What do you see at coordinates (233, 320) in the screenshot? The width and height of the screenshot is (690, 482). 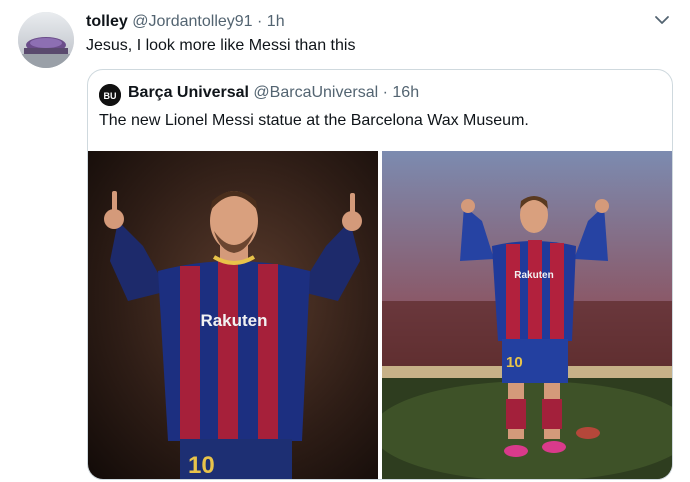 I see `shirt-sponsor-text: Rakuten` at bounding box center [233, 320].